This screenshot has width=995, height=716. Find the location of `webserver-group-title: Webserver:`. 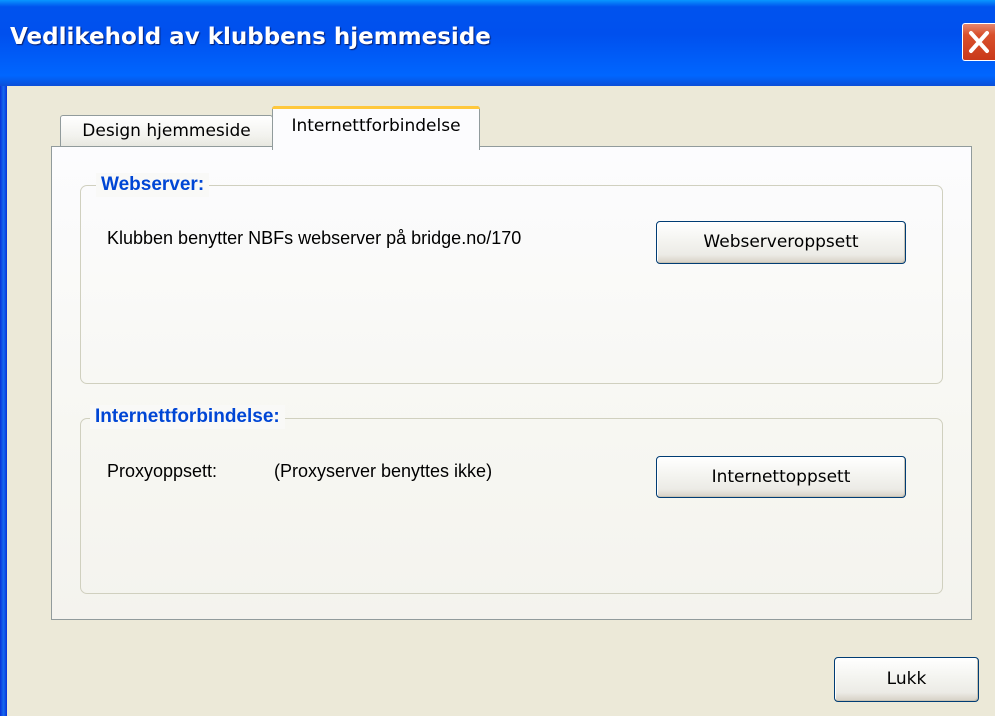

webserver-group-title: Webserver: is located at coordinates (153, 185).